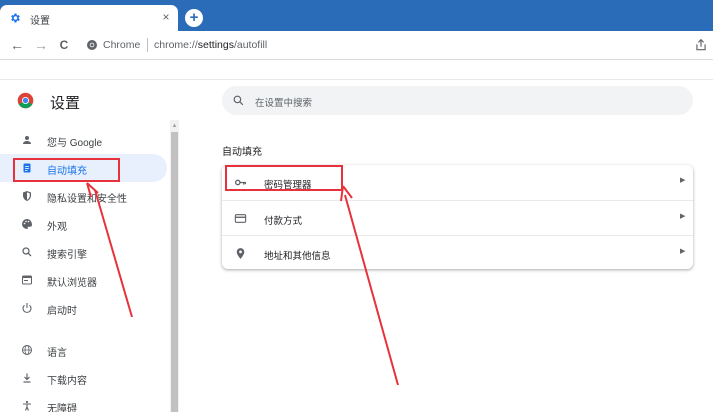 The width and height of the screenshot is (713, 412). I want to click on forward-arrow-icon: →, so click(41, 45).